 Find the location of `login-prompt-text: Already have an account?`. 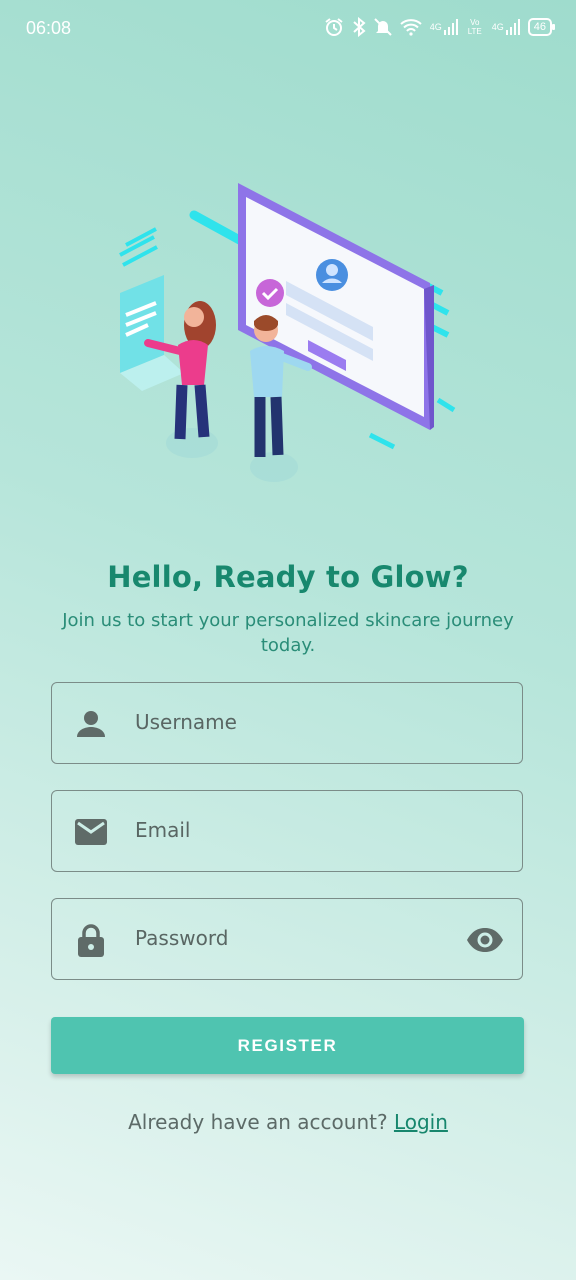

login-prompt-text: Already have an account? is located at coordinates (258, 1122).